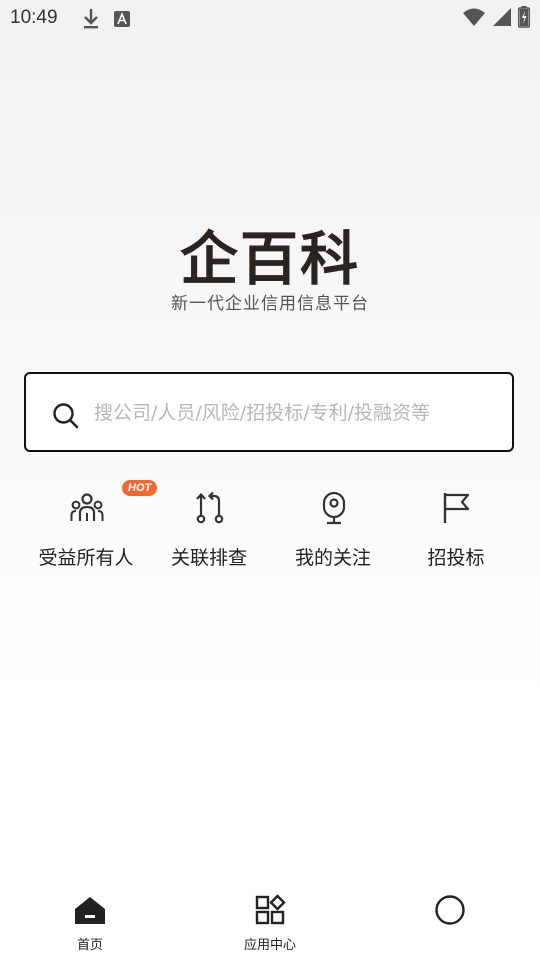  What do you see at coordinates (456, 533) in the screenshot?
I see `quick-action-bidding: 招投标` at bounding box center [456, 533].